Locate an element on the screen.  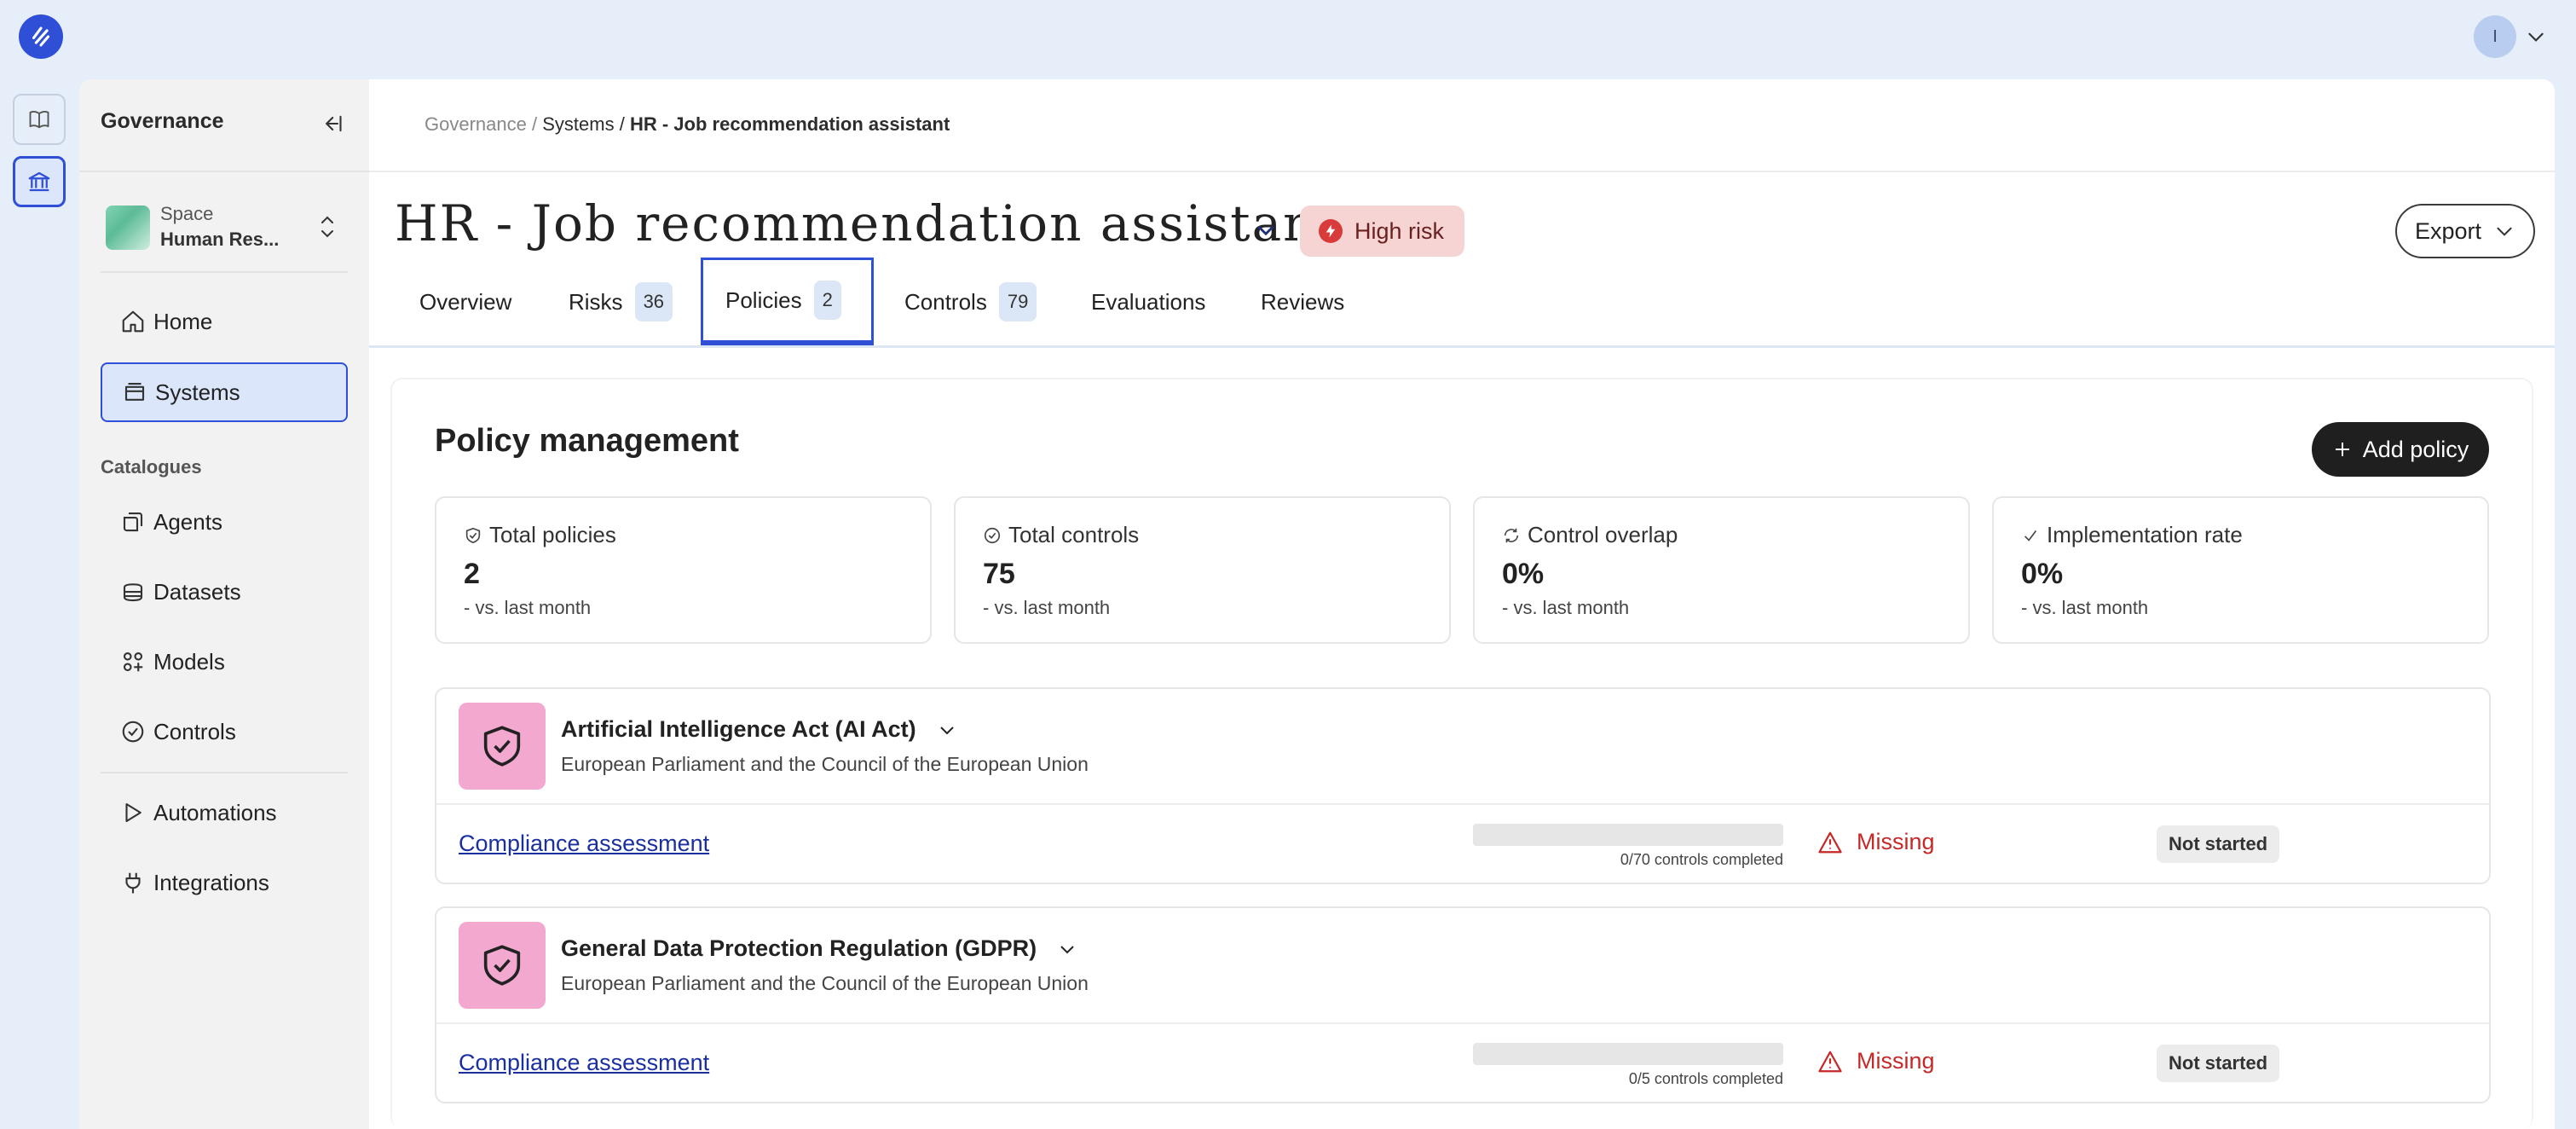
sidebar-item-automations: Automations is located at coordinates (224, 812).